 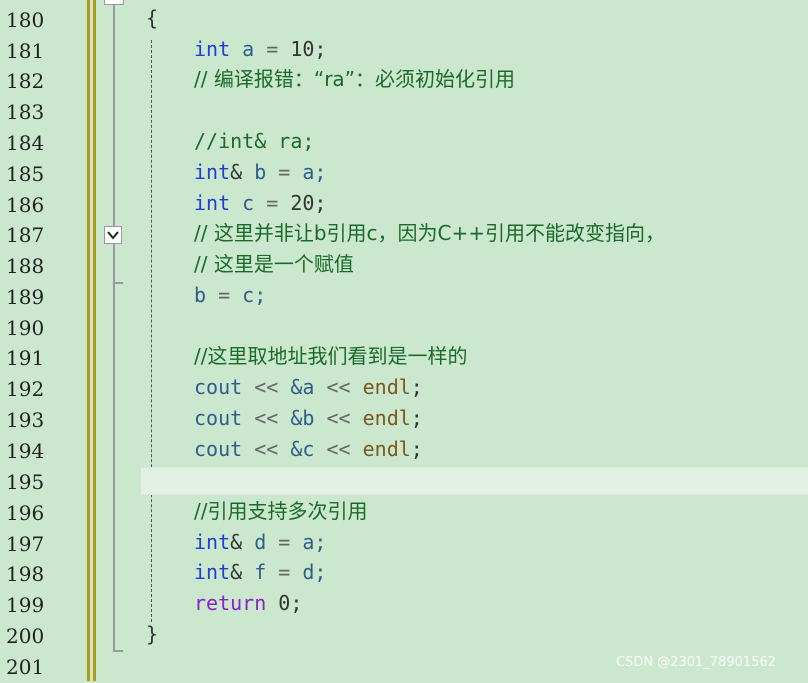 I want to click on fold-region-top, so click(x=114, y=2).